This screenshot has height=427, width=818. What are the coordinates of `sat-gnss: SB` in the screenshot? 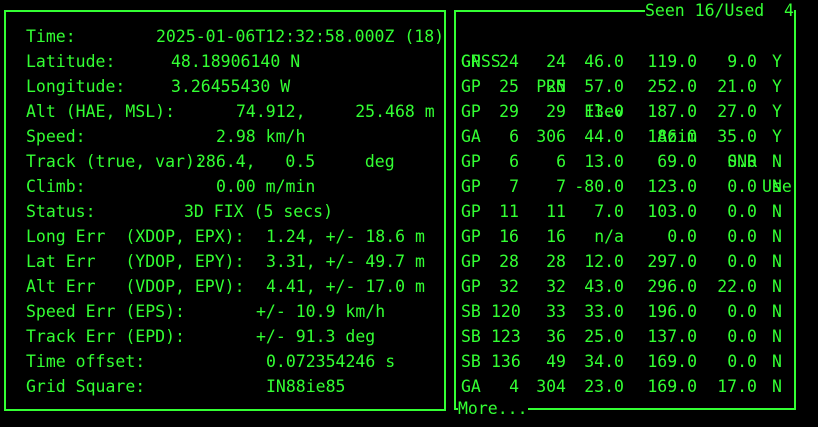 It's located at (471, 361).